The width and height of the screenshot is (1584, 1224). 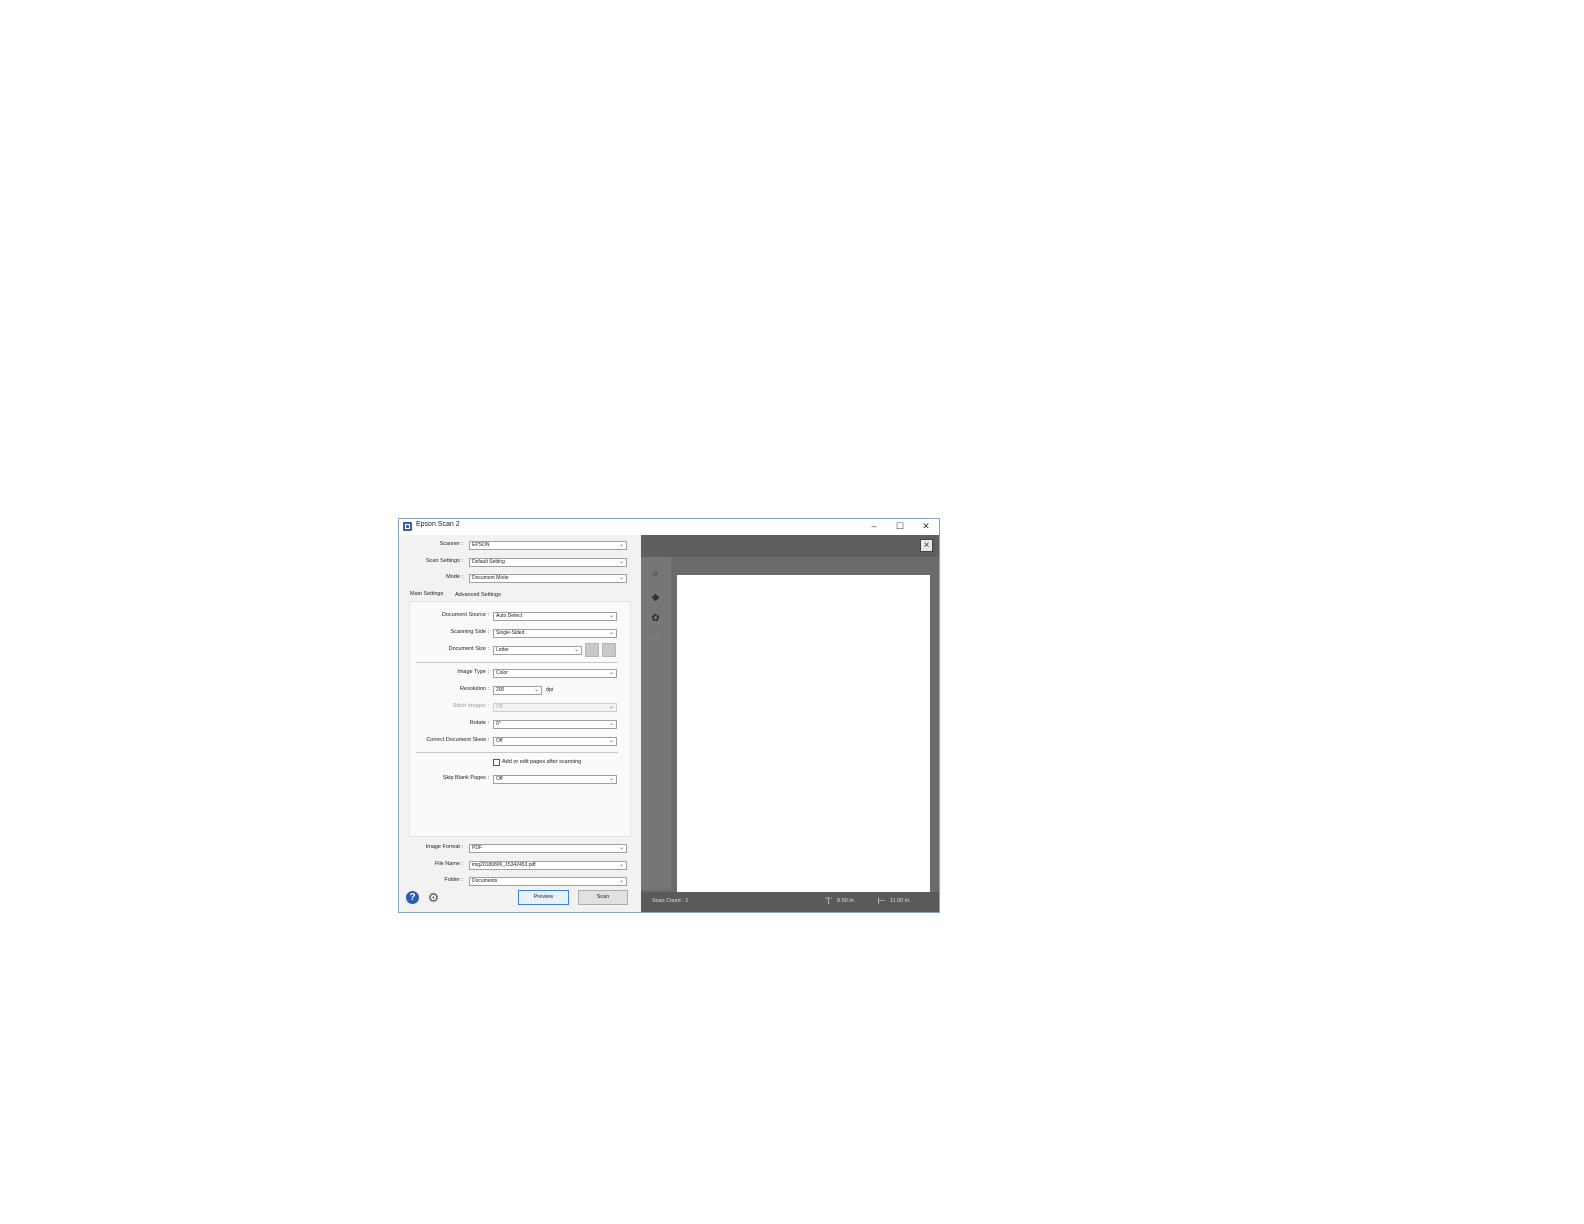 I want to click on skip-blank-dropdown: Off ⌄, so click(x=555, y=779).